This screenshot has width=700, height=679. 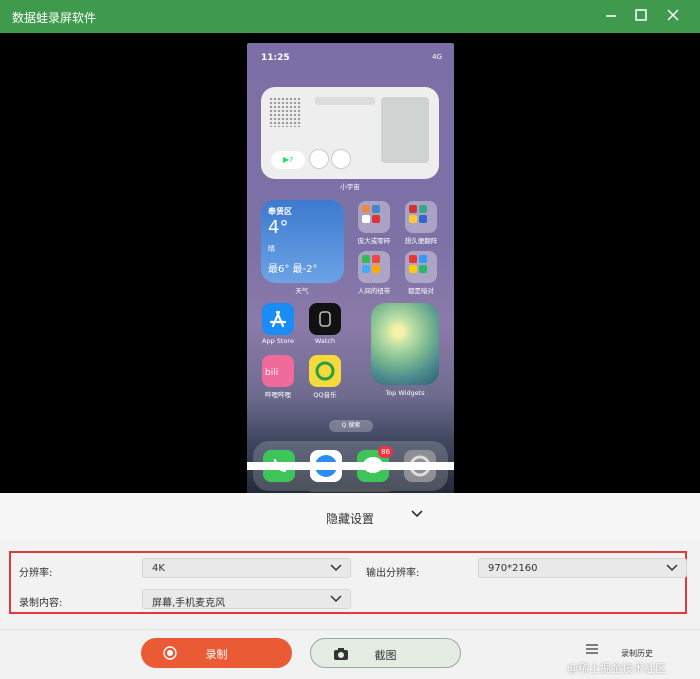 I want to click on recording-settings-box: 分辨率: 4K 输出分辨率: 970*2160 录制内容: 屏幕,手机麦克风, so click(x=348, y=582).